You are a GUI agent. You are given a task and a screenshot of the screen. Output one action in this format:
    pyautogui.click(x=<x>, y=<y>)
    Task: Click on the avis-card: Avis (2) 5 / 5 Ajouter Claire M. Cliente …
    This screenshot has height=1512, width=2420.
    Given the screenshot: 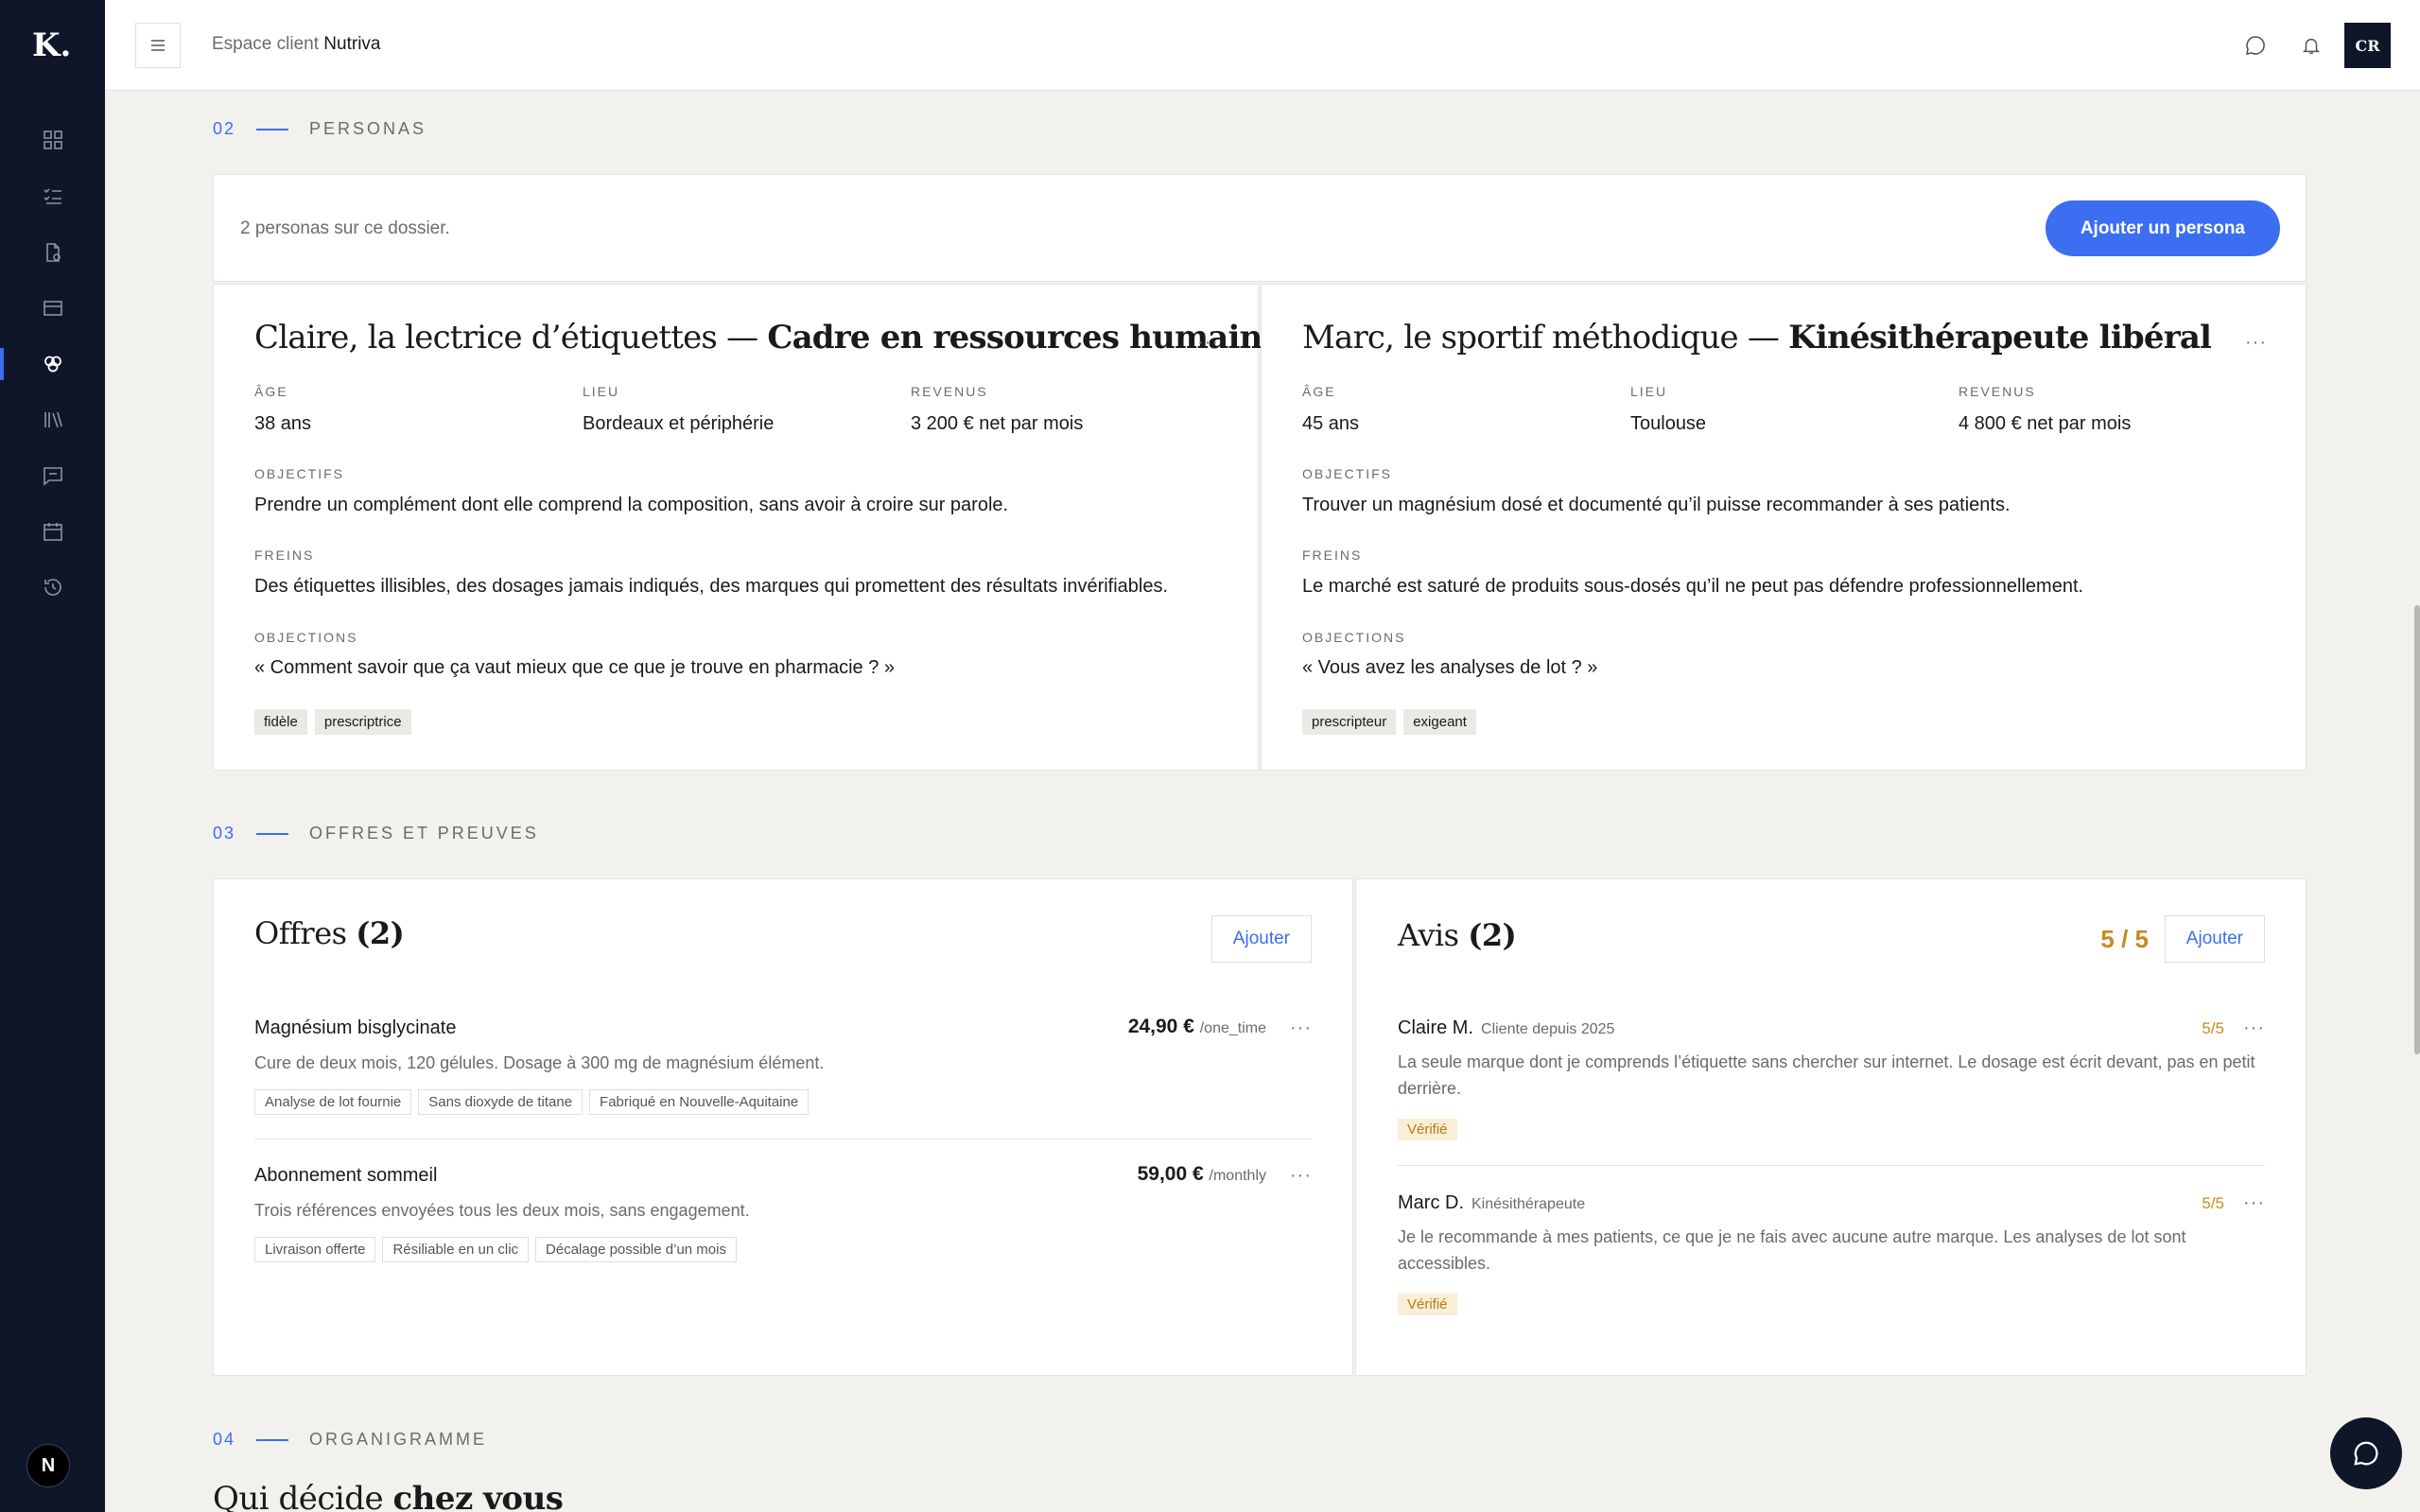 What is the action you would take?
    pyautogui.click(x=1831, y=1127)
    